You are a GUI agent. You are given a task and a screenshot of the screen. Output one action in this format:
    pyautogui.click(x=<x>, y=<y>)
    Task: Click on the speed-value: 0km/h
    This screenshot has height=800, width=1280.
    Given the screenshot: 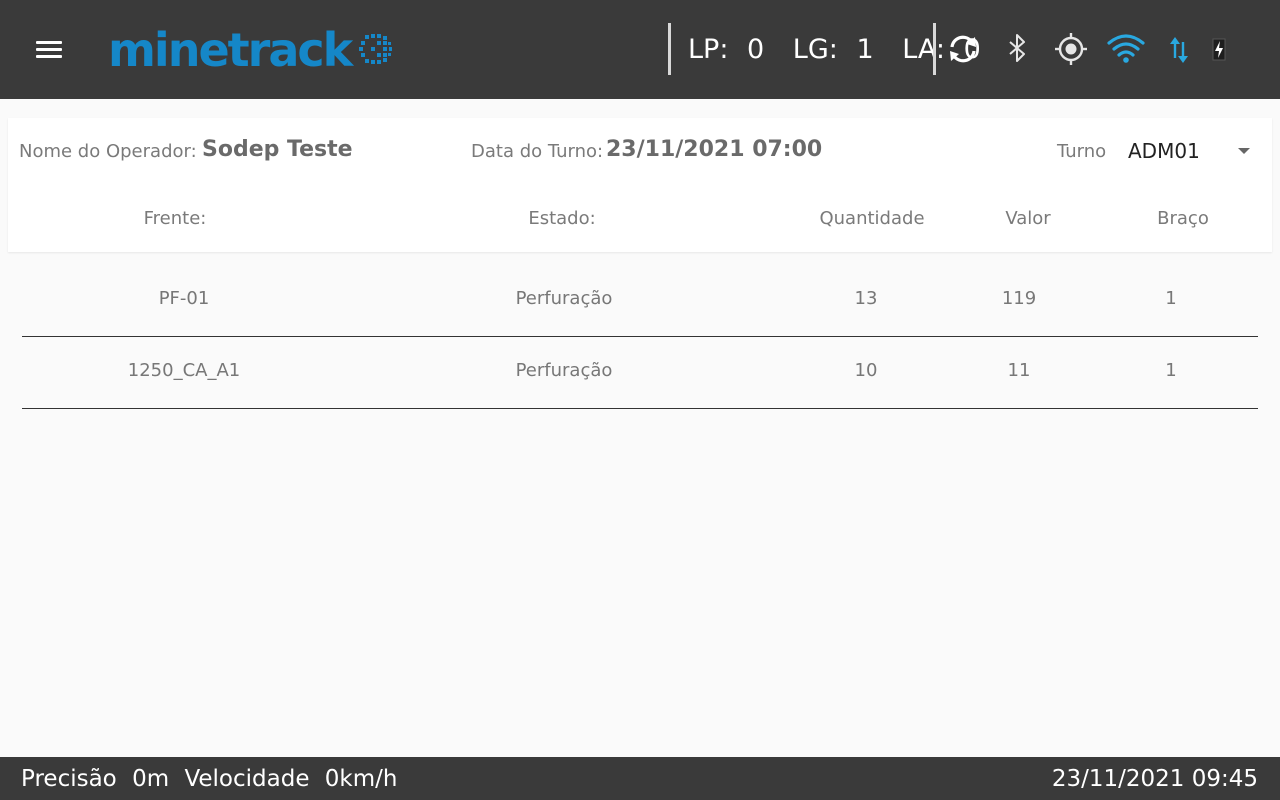 What is the action you would take?
    pyautogui.click(x=361, y=779)
    